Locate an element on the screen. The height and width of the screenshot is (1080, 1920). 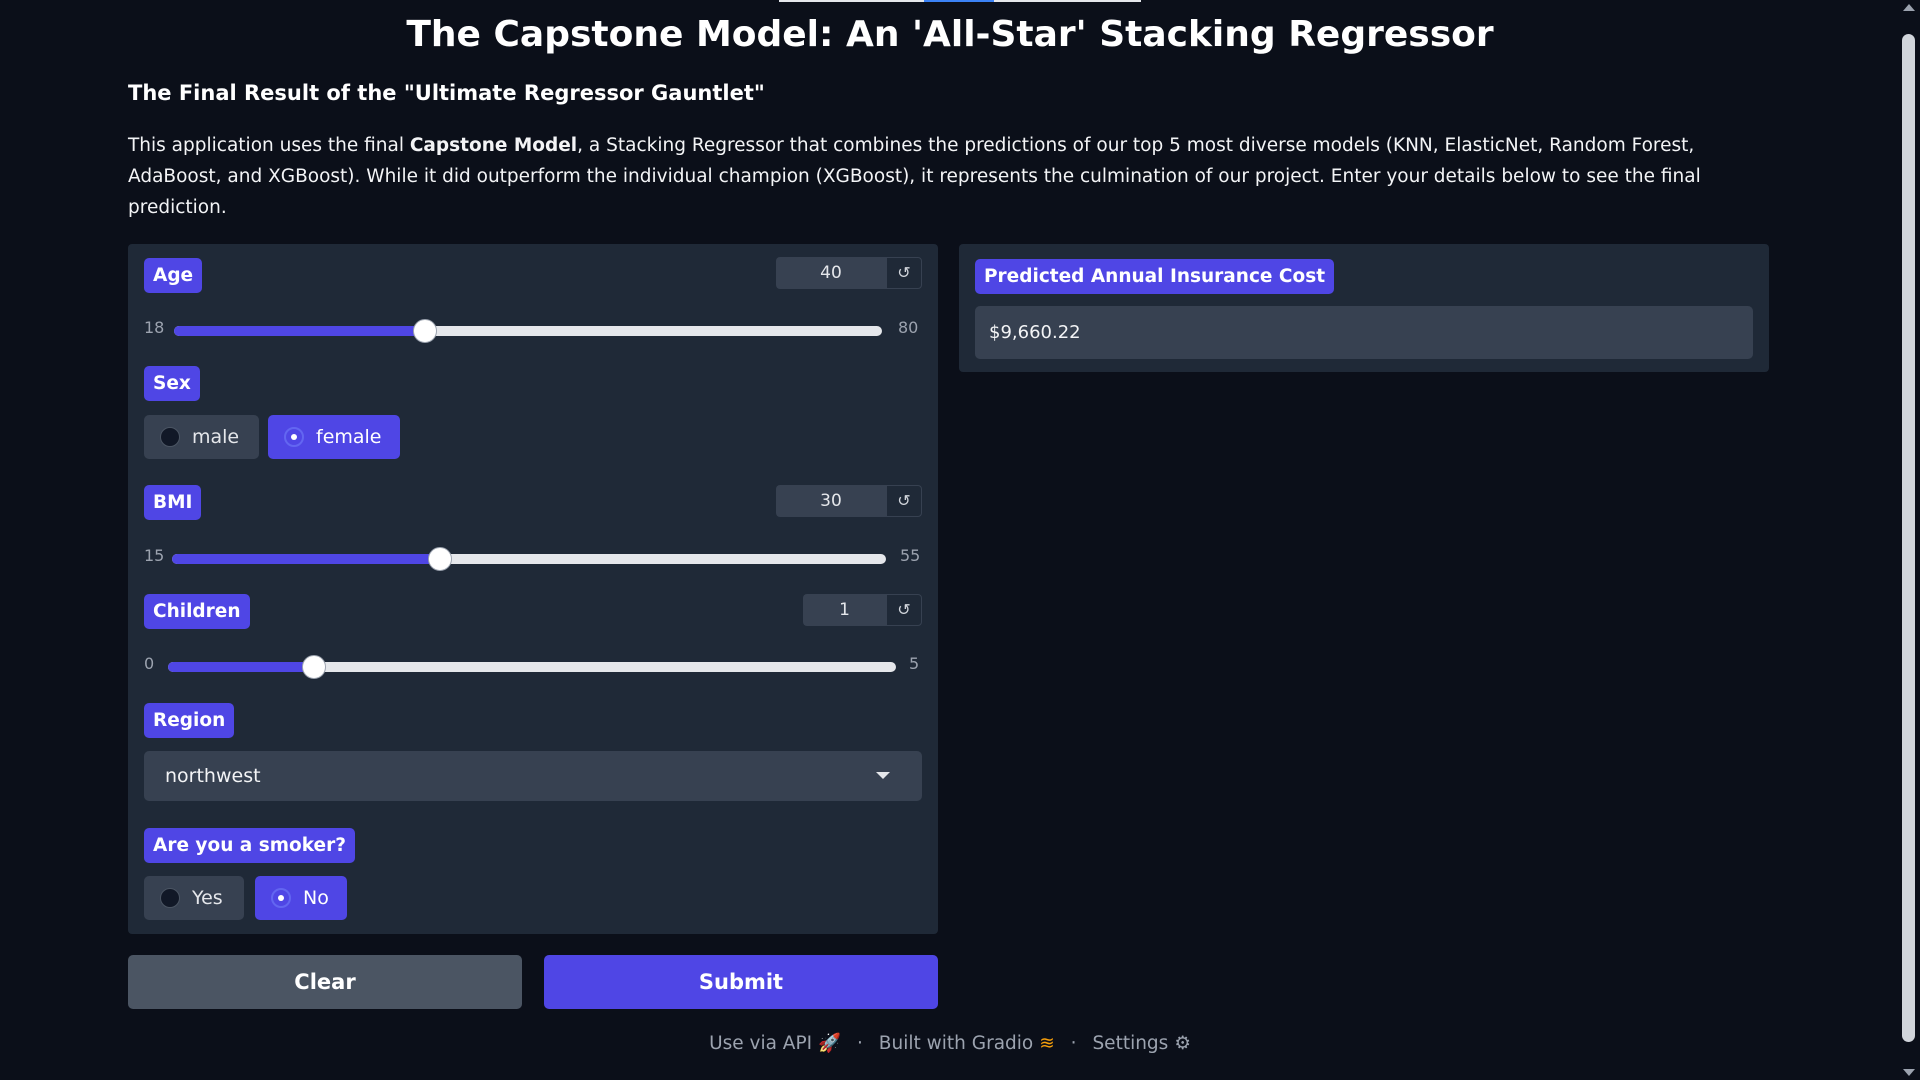
output-label: Predicted Annual Insurance Cost is located at coordinates (1155, 276).